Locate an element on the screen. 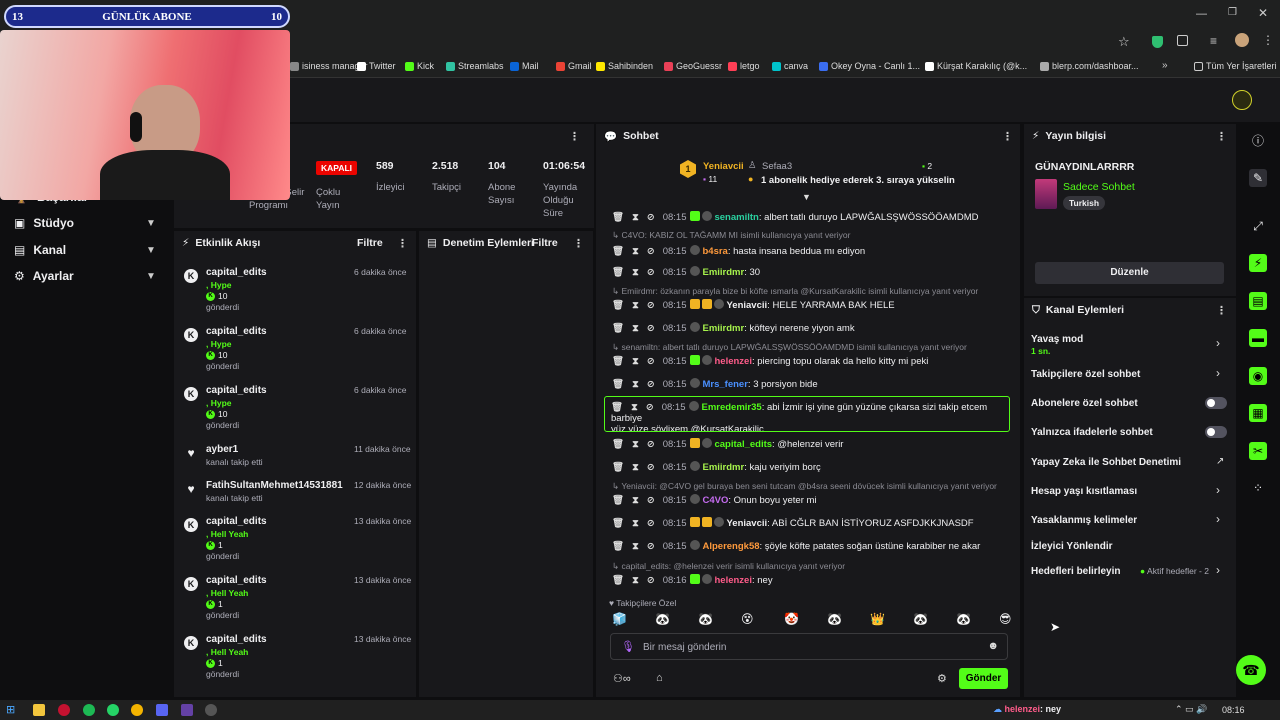 The image size is (1280, 720). chat-input: 🎙 Bir mesaj gönderin ☻ is located at coordinates (809, 646).